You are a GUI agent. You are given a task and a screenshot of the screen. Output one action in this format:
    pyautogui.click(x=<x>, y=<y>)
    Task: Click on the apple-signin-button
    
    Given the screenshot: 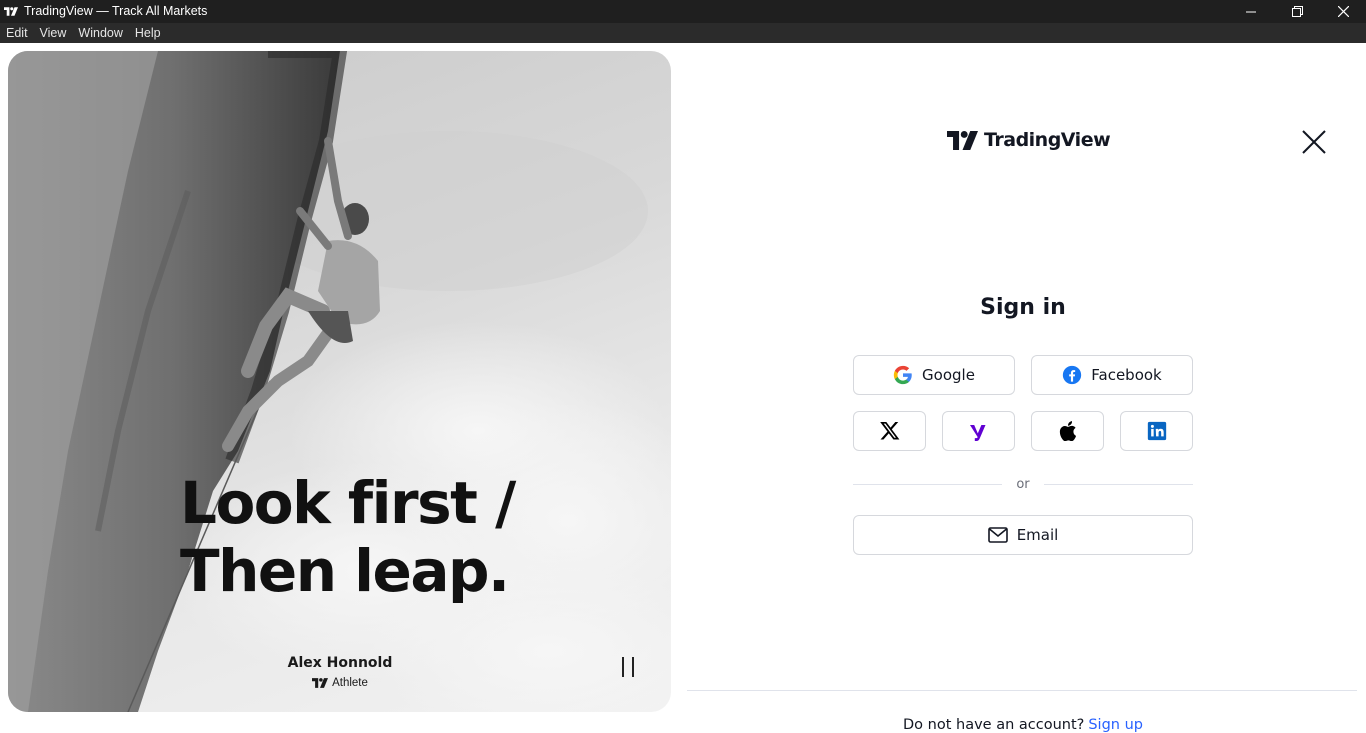 What is the action you would take?
    pyautogui.click(x=1067, y=431)
    